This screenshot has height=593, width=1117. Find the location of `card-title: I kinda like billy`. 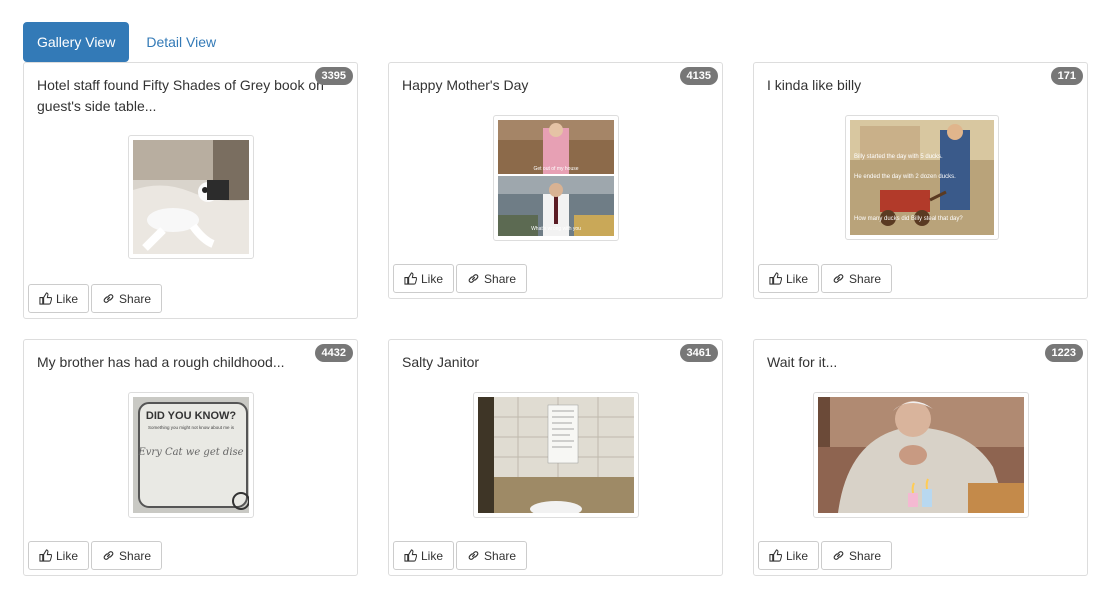

card-title: I kinda like billy is located at coordinates (814, 85).